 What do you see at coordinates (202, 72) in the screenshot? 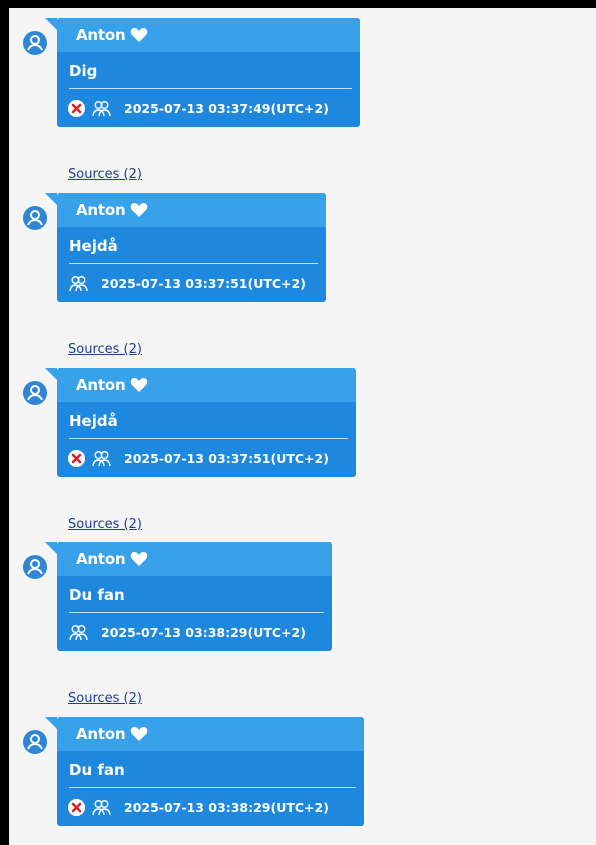
I see `message-bubble: Anton Dig 2025-07-13 03:37:49(UTC+2)` at bounding box center [202, 72].